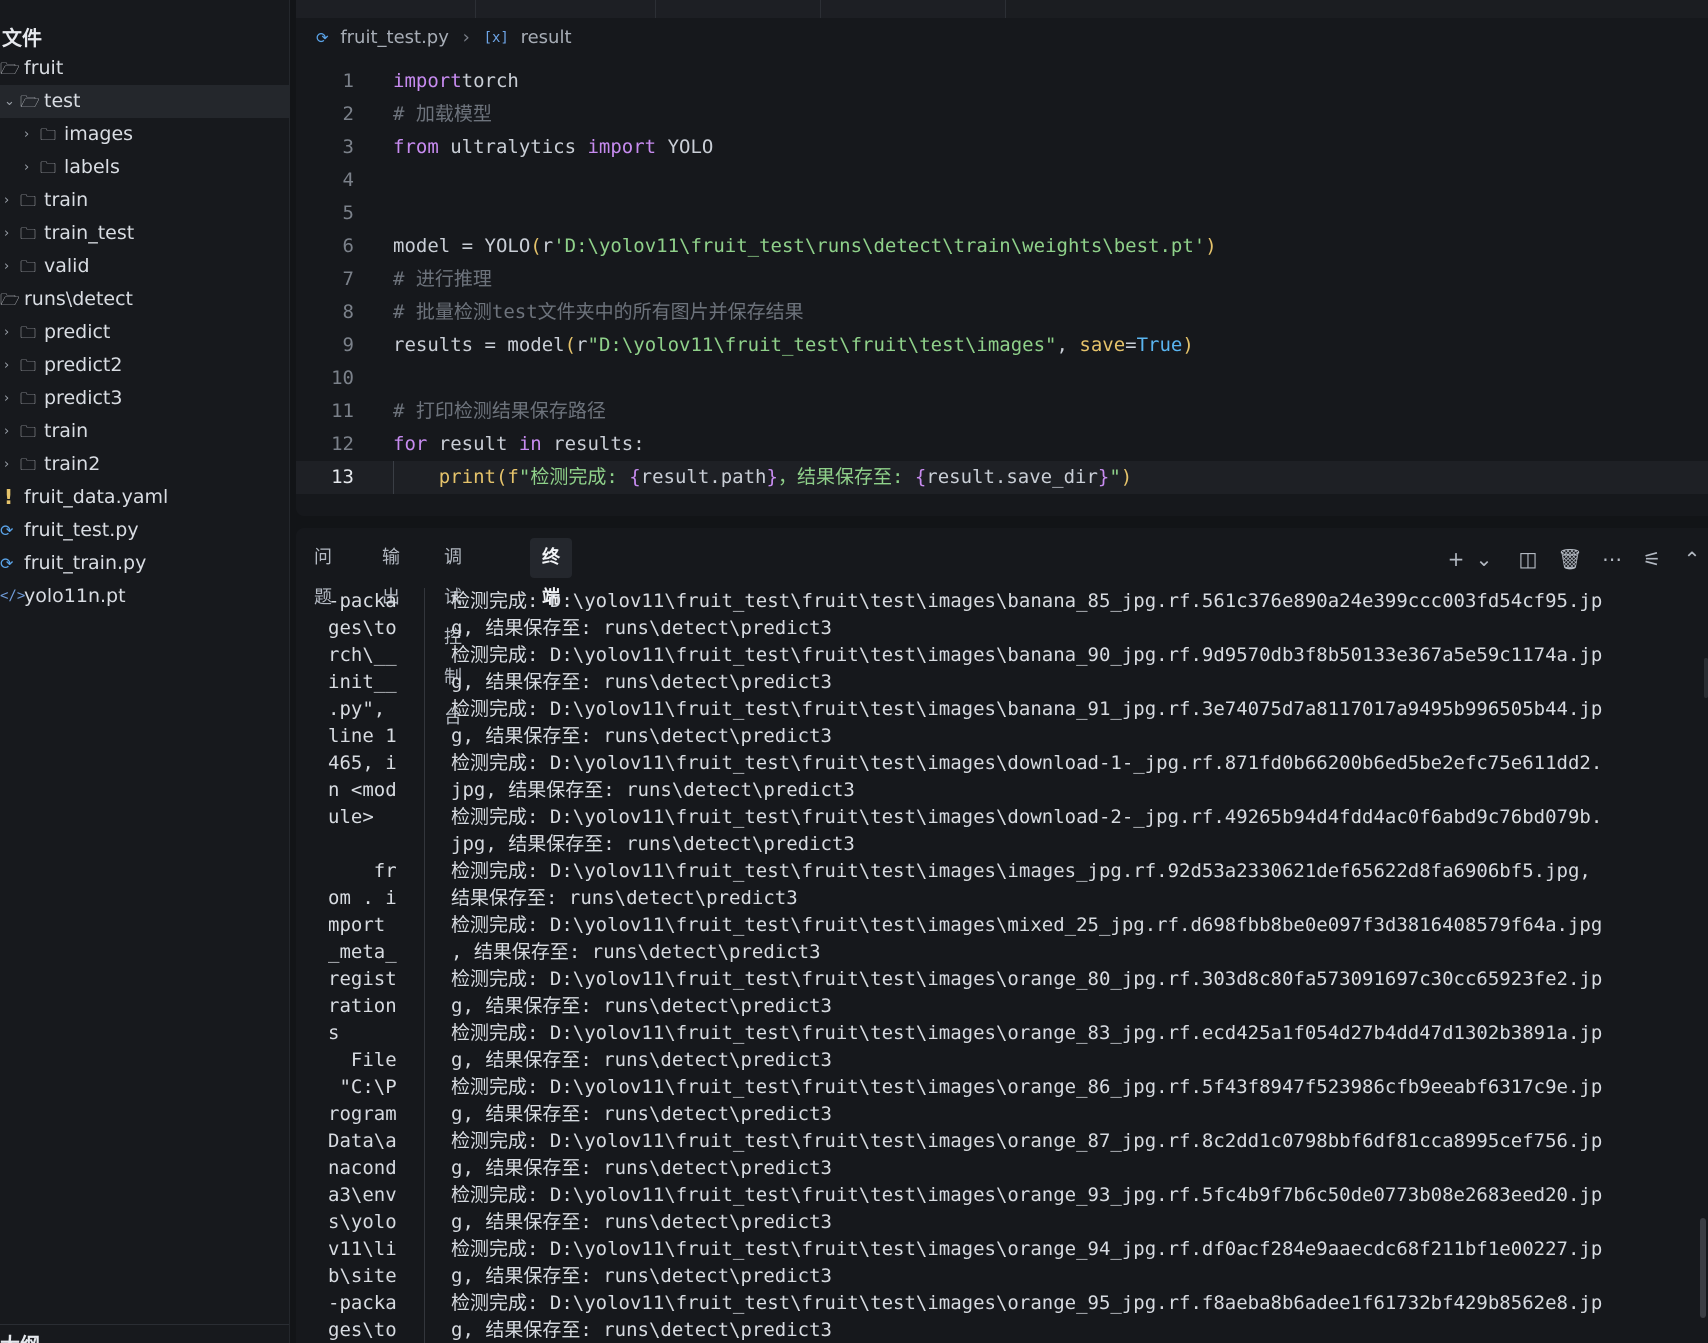 This screenshot has height=1343, width=1708. Describe the element at coordinates (144, 497) in the screenshot. I see `tree-item: ! fruit_data.yaml` at that location.